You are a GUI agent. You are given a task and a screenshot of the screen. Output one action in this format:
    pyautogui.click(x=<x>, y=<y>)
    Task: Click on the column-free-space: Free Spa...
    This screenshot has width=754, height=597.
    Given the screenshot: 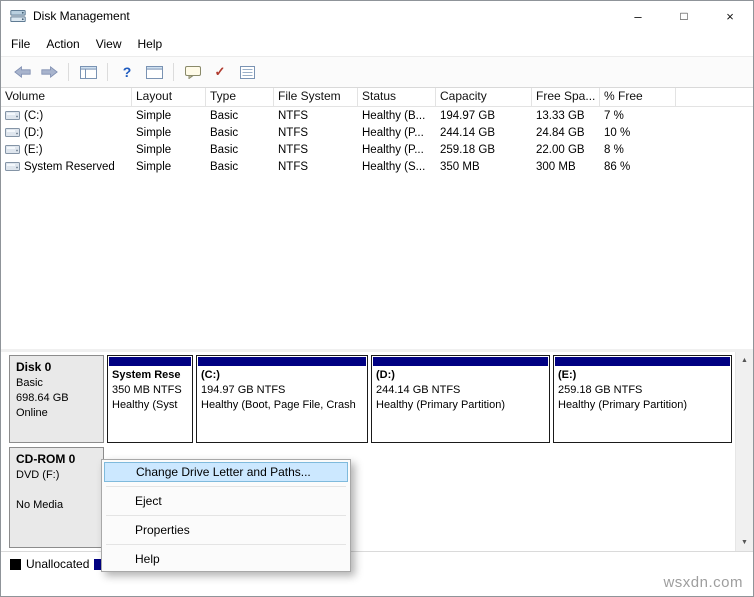 What is the action you would take?
    pyautogui.click(x=566, y=97)
    